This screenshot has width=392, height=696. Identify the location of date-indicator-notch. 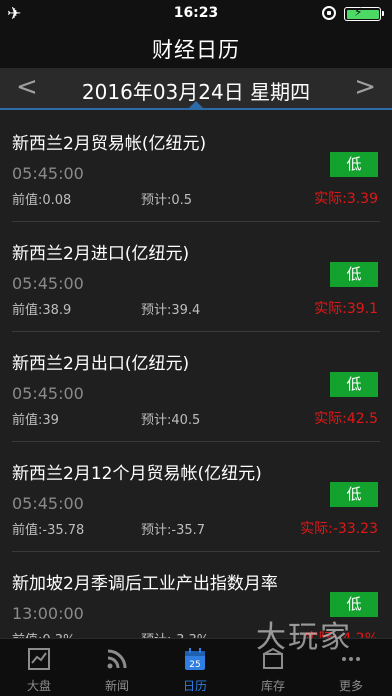
(196, 104).